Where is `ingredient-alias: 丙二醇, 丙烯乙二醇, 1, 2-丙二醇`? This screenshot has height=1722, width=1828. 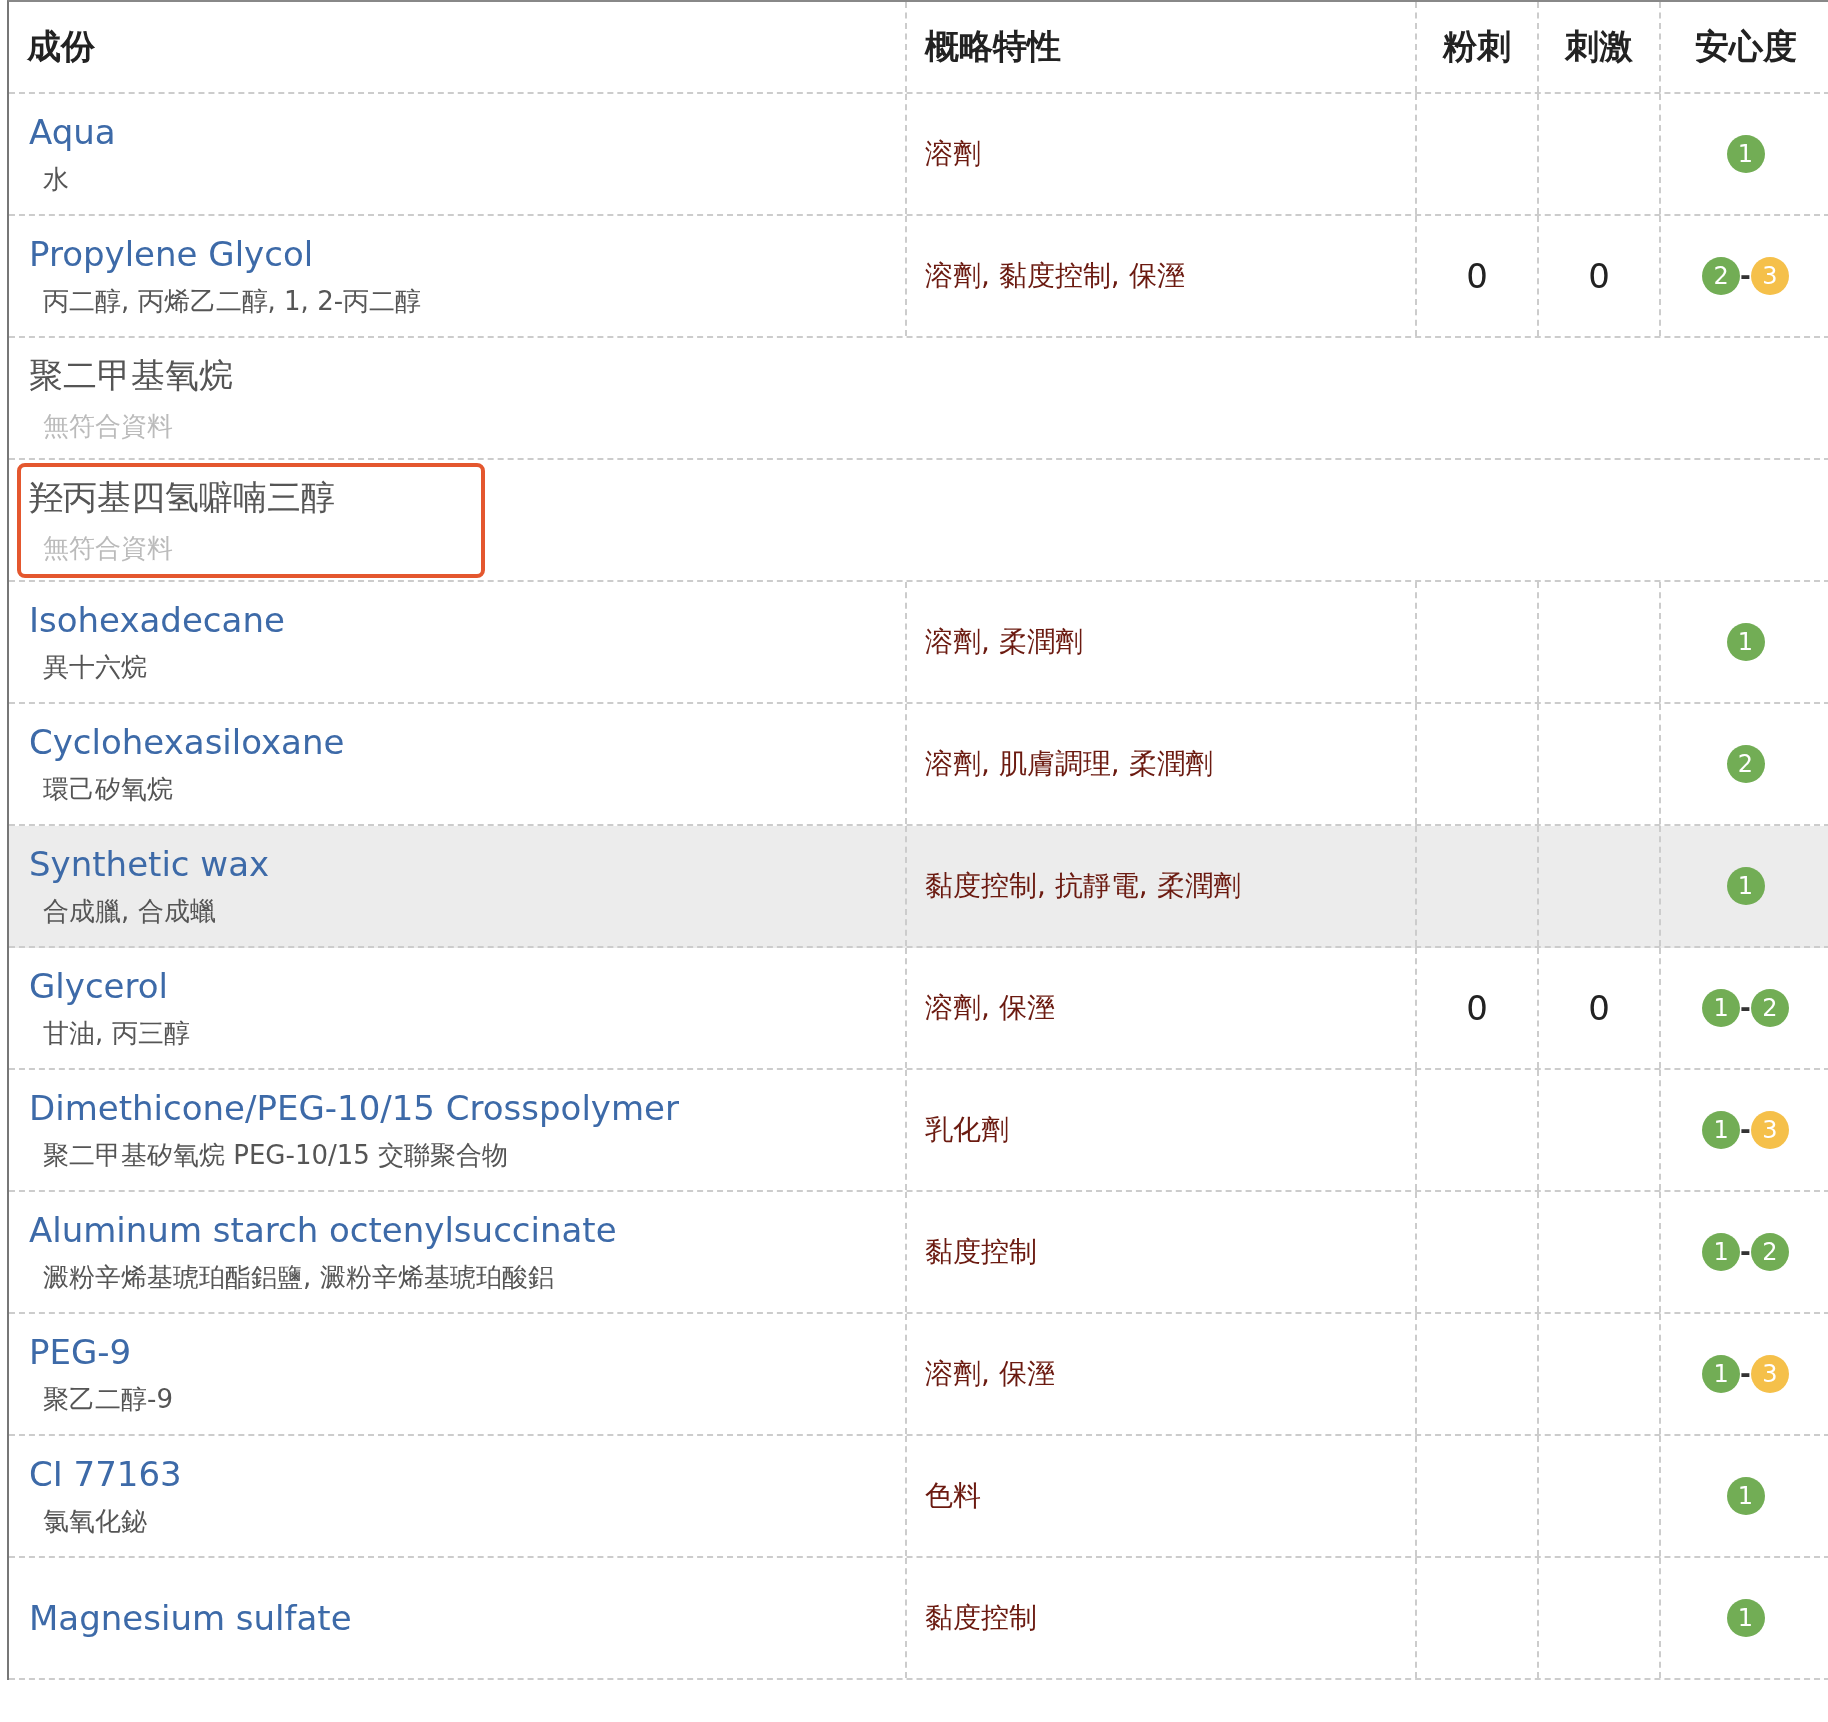
ingredient-alias: 丙二醇, 丙烯乙二醇, 1, 2-丙二醇 is located at coordinates (232, 301).